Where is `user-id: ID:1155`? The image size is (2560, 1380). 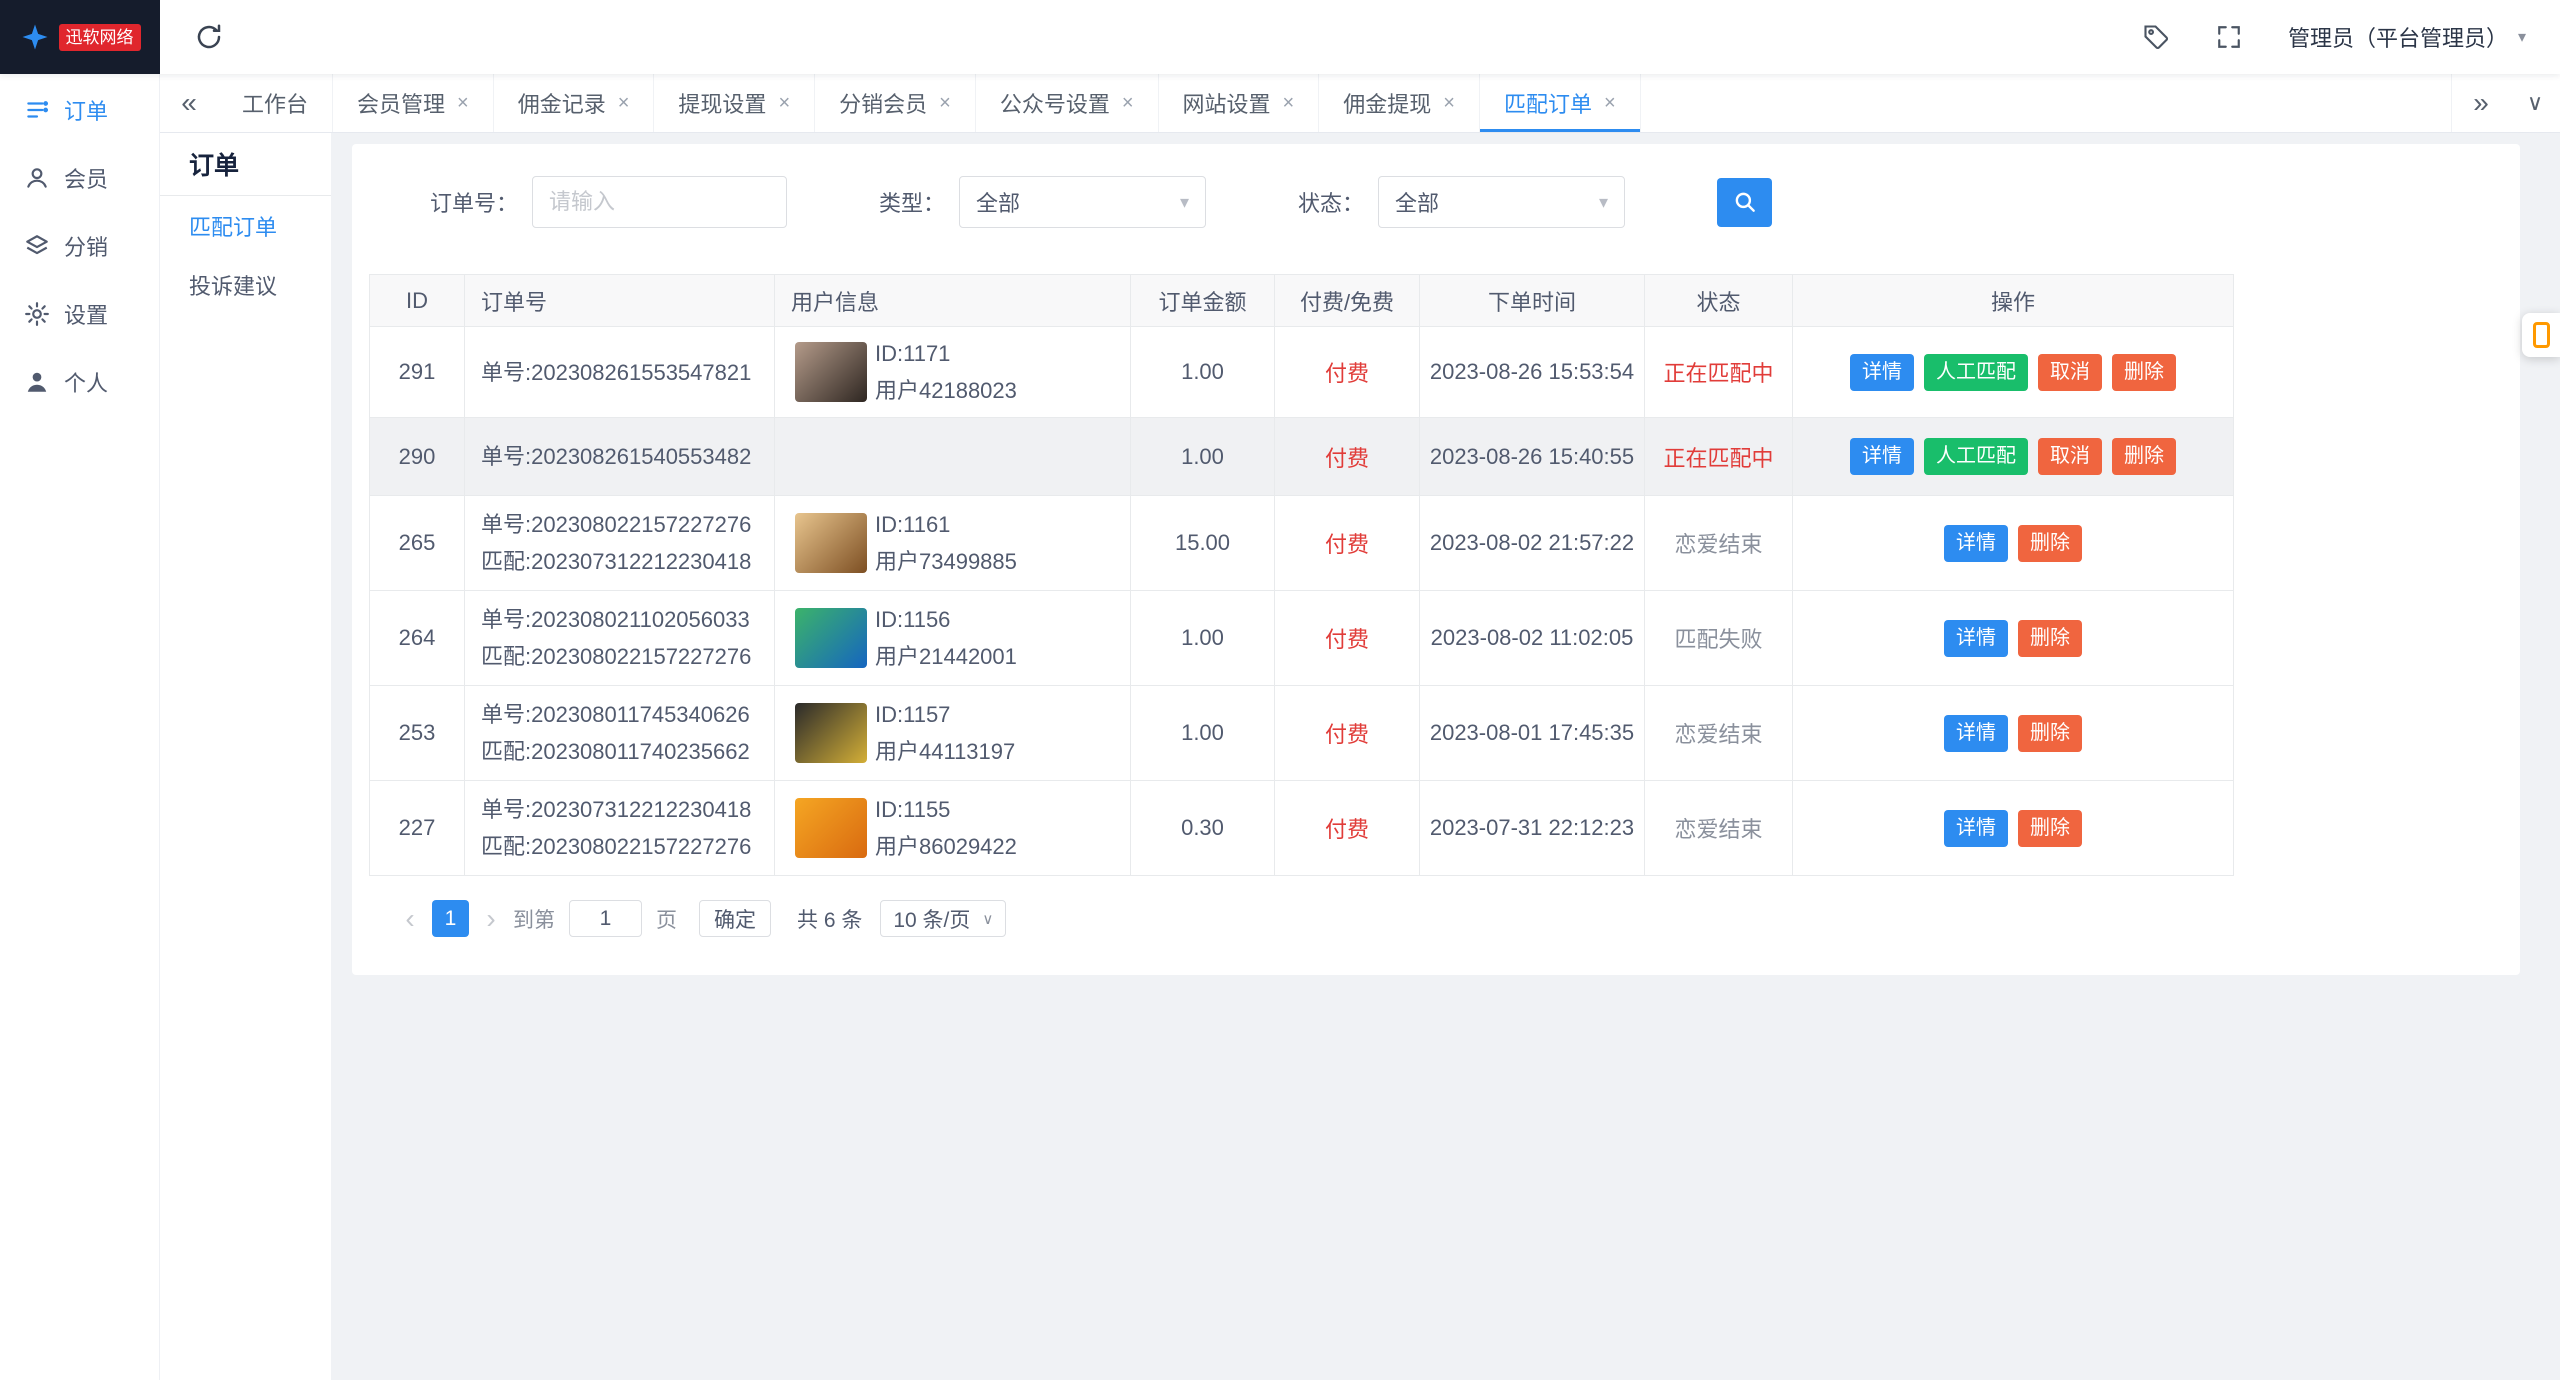 user-id: ID:1155 is located at coordinates (913, 809).